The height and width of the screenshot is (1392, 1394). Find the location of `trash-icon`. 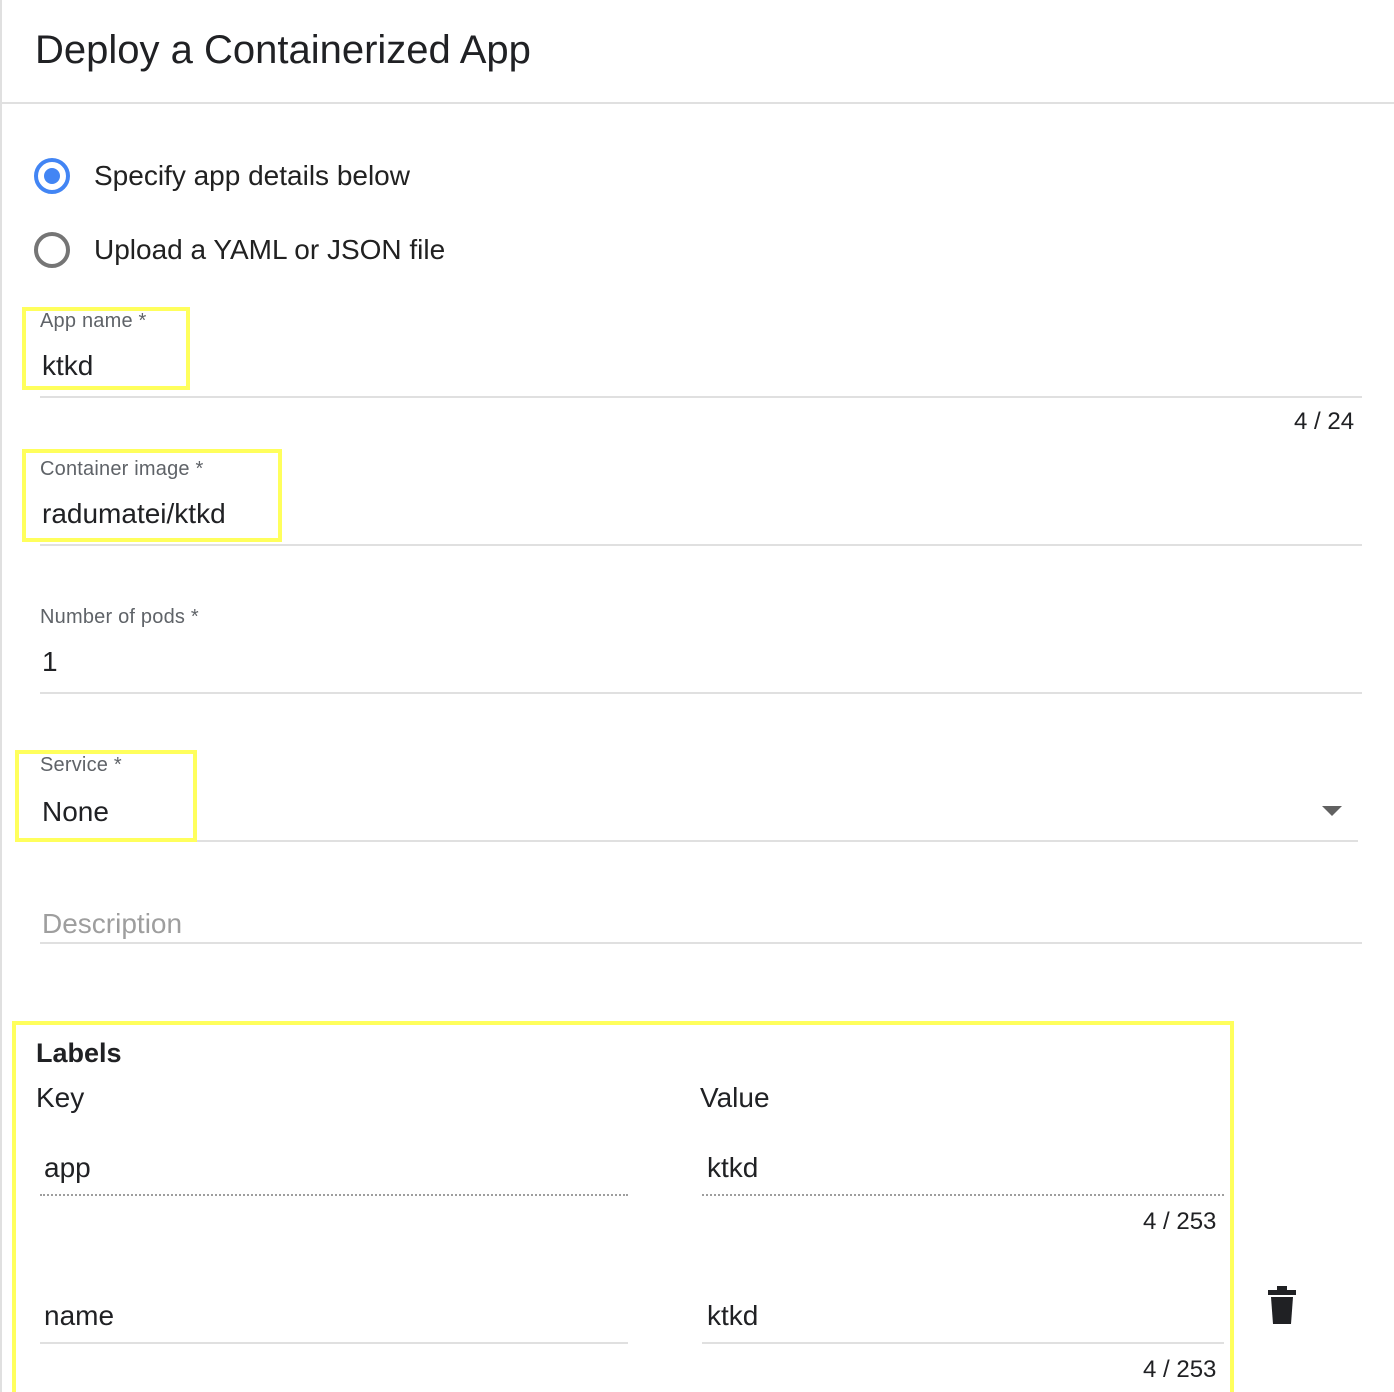

trash-icon is located at coordinates (1282, 1305).